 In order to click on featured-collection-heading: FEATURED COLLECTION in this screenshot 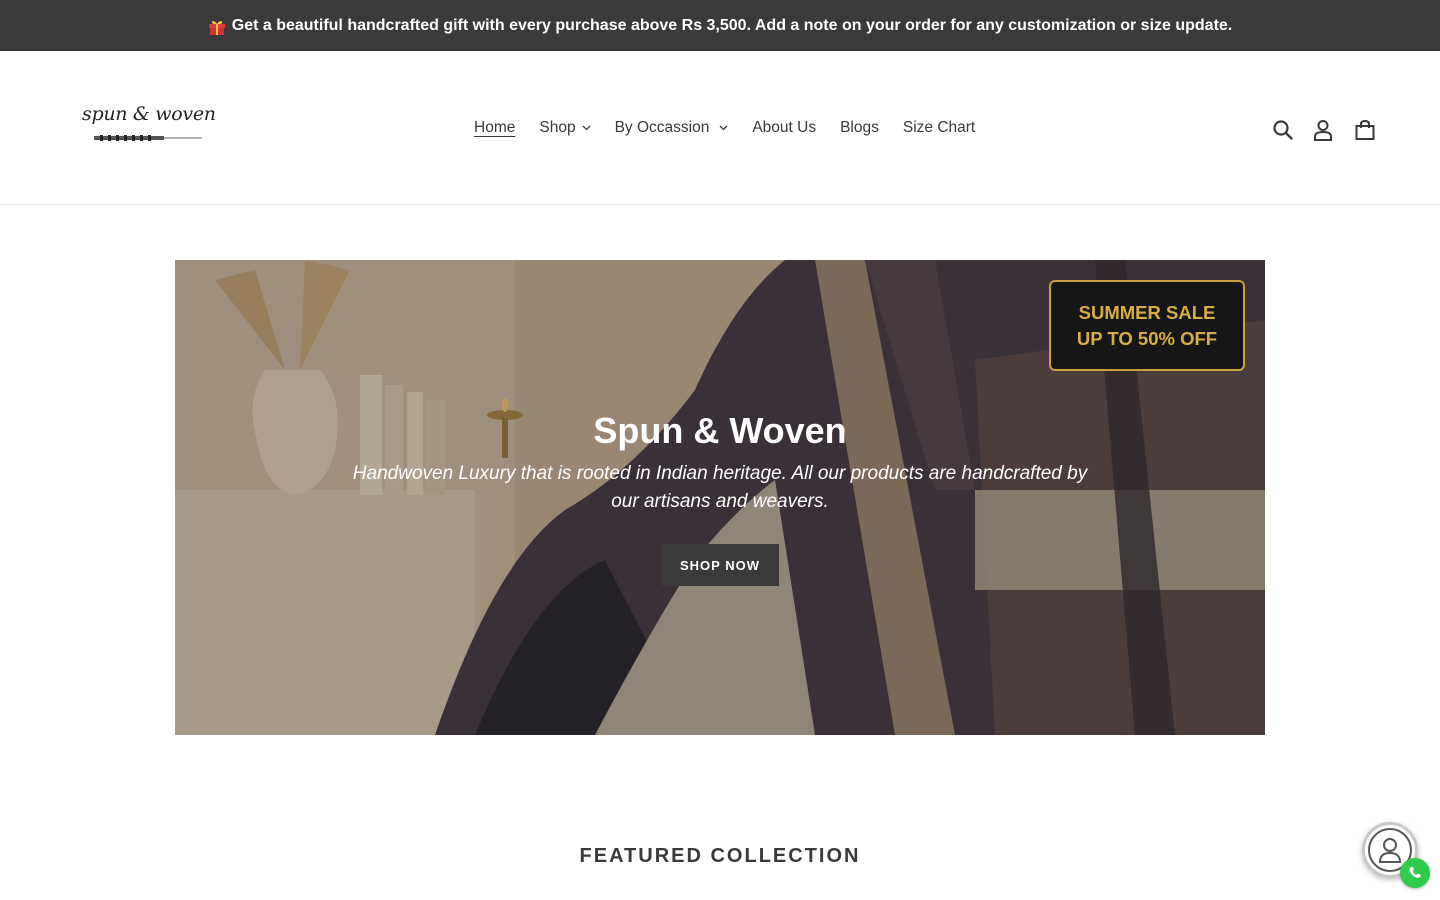, I will do `click(720, 856)`.